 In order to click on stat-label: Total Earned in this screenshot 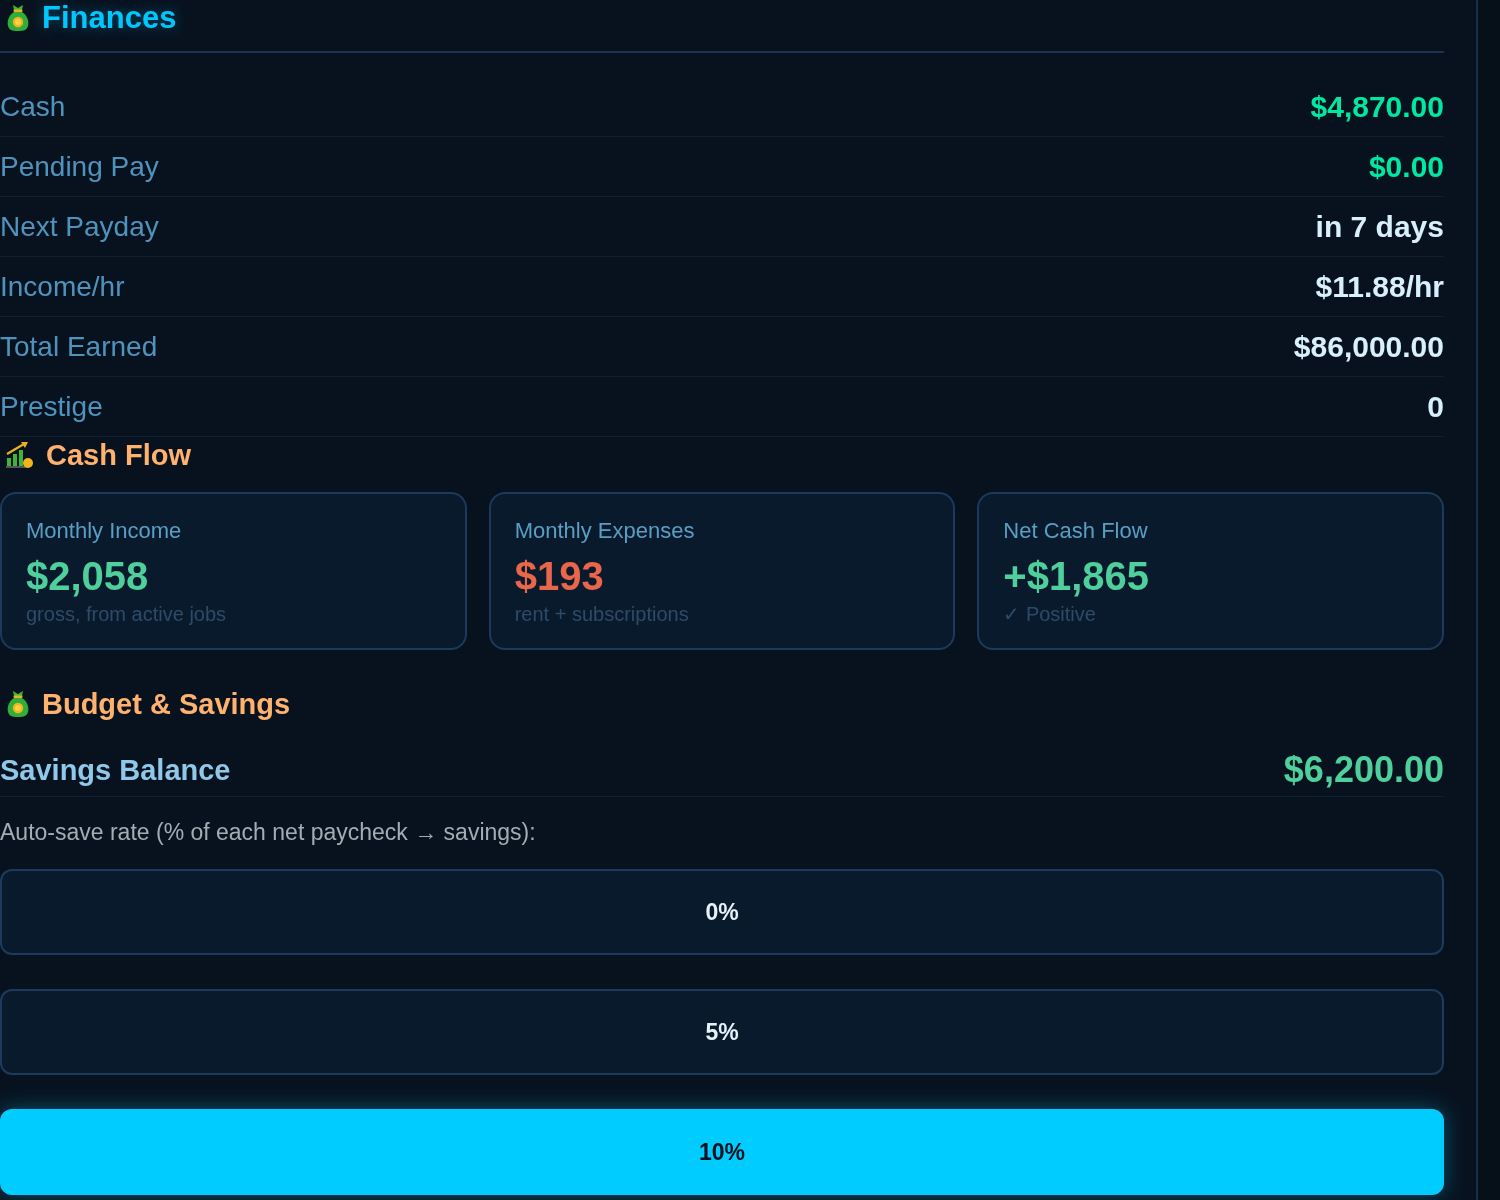, I will do `click(79, 346)`.